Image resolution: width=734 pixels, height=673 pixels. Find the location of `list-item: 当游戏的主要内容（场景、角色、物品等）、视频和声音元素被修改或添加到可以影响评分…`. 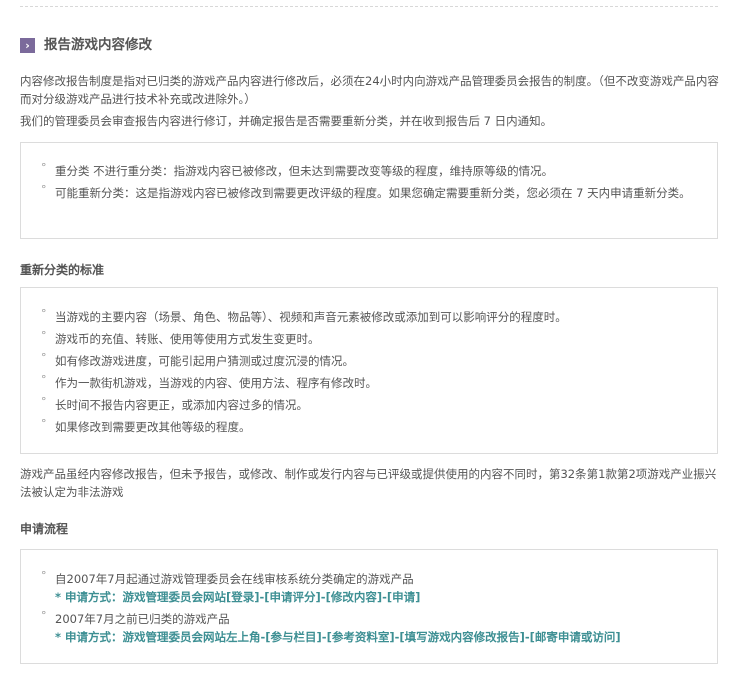

list-item: 当游戏的主要内容（场景、角色、物品等）、视频和声音元素被修改或添加到可以影响评分… is located at coordinates (369, 315).